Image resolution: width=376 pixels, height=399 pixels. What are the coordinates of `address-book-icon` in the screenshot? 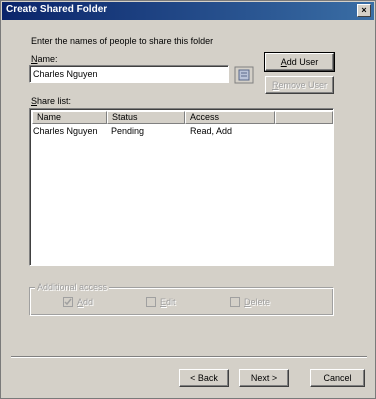 It's located at (244, 75).